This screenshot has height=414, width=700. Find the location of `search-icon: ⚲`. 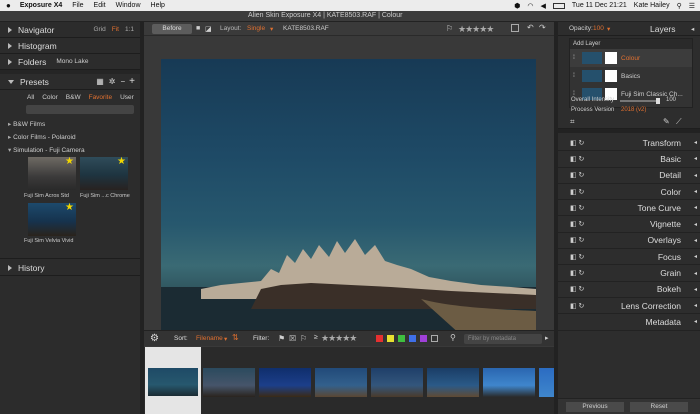

search-icon: ⚲ is located at coordinates (679, 6).